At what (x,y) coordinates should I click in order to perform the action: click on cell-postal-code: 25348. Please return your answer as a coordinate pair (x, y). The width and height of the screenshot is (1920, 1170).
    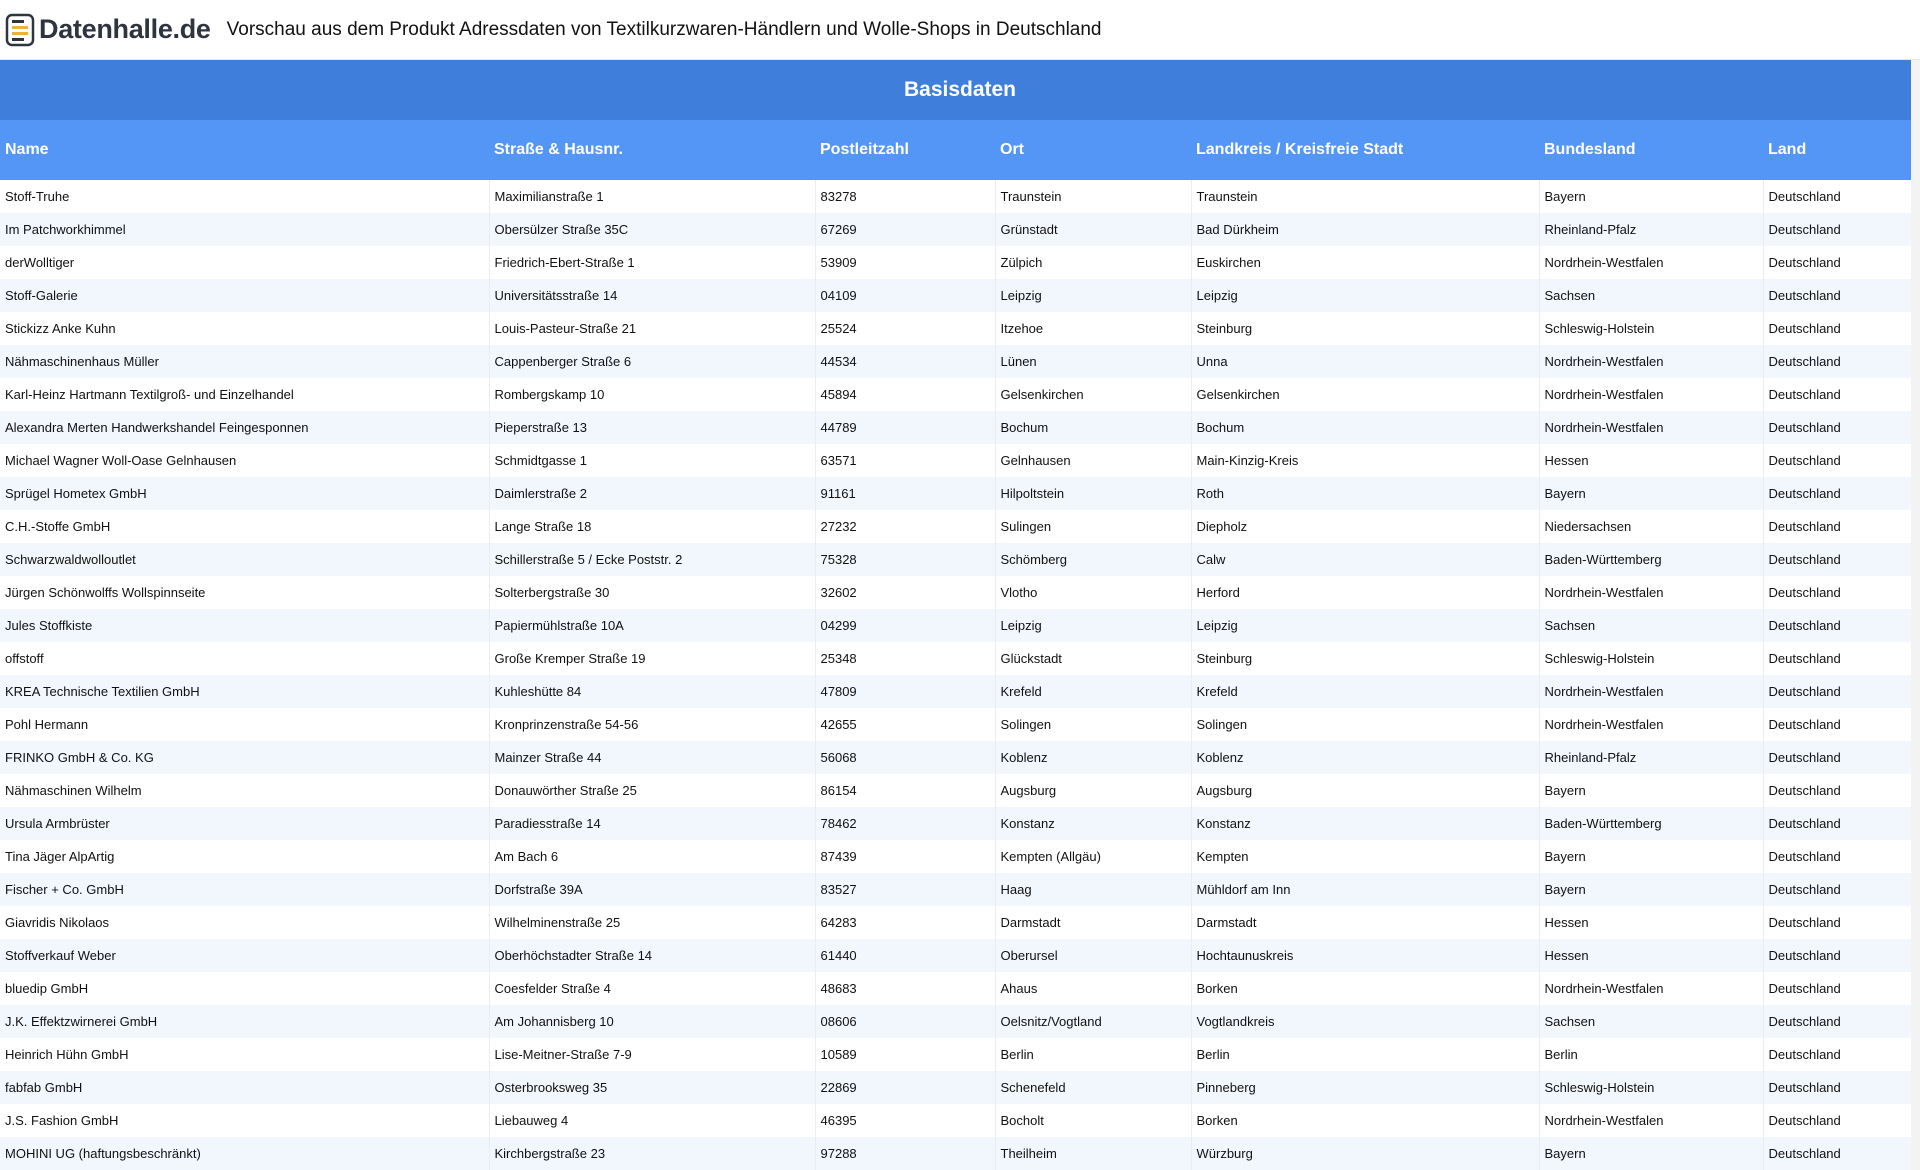
    Looking at the image, I should click on (904, 658).